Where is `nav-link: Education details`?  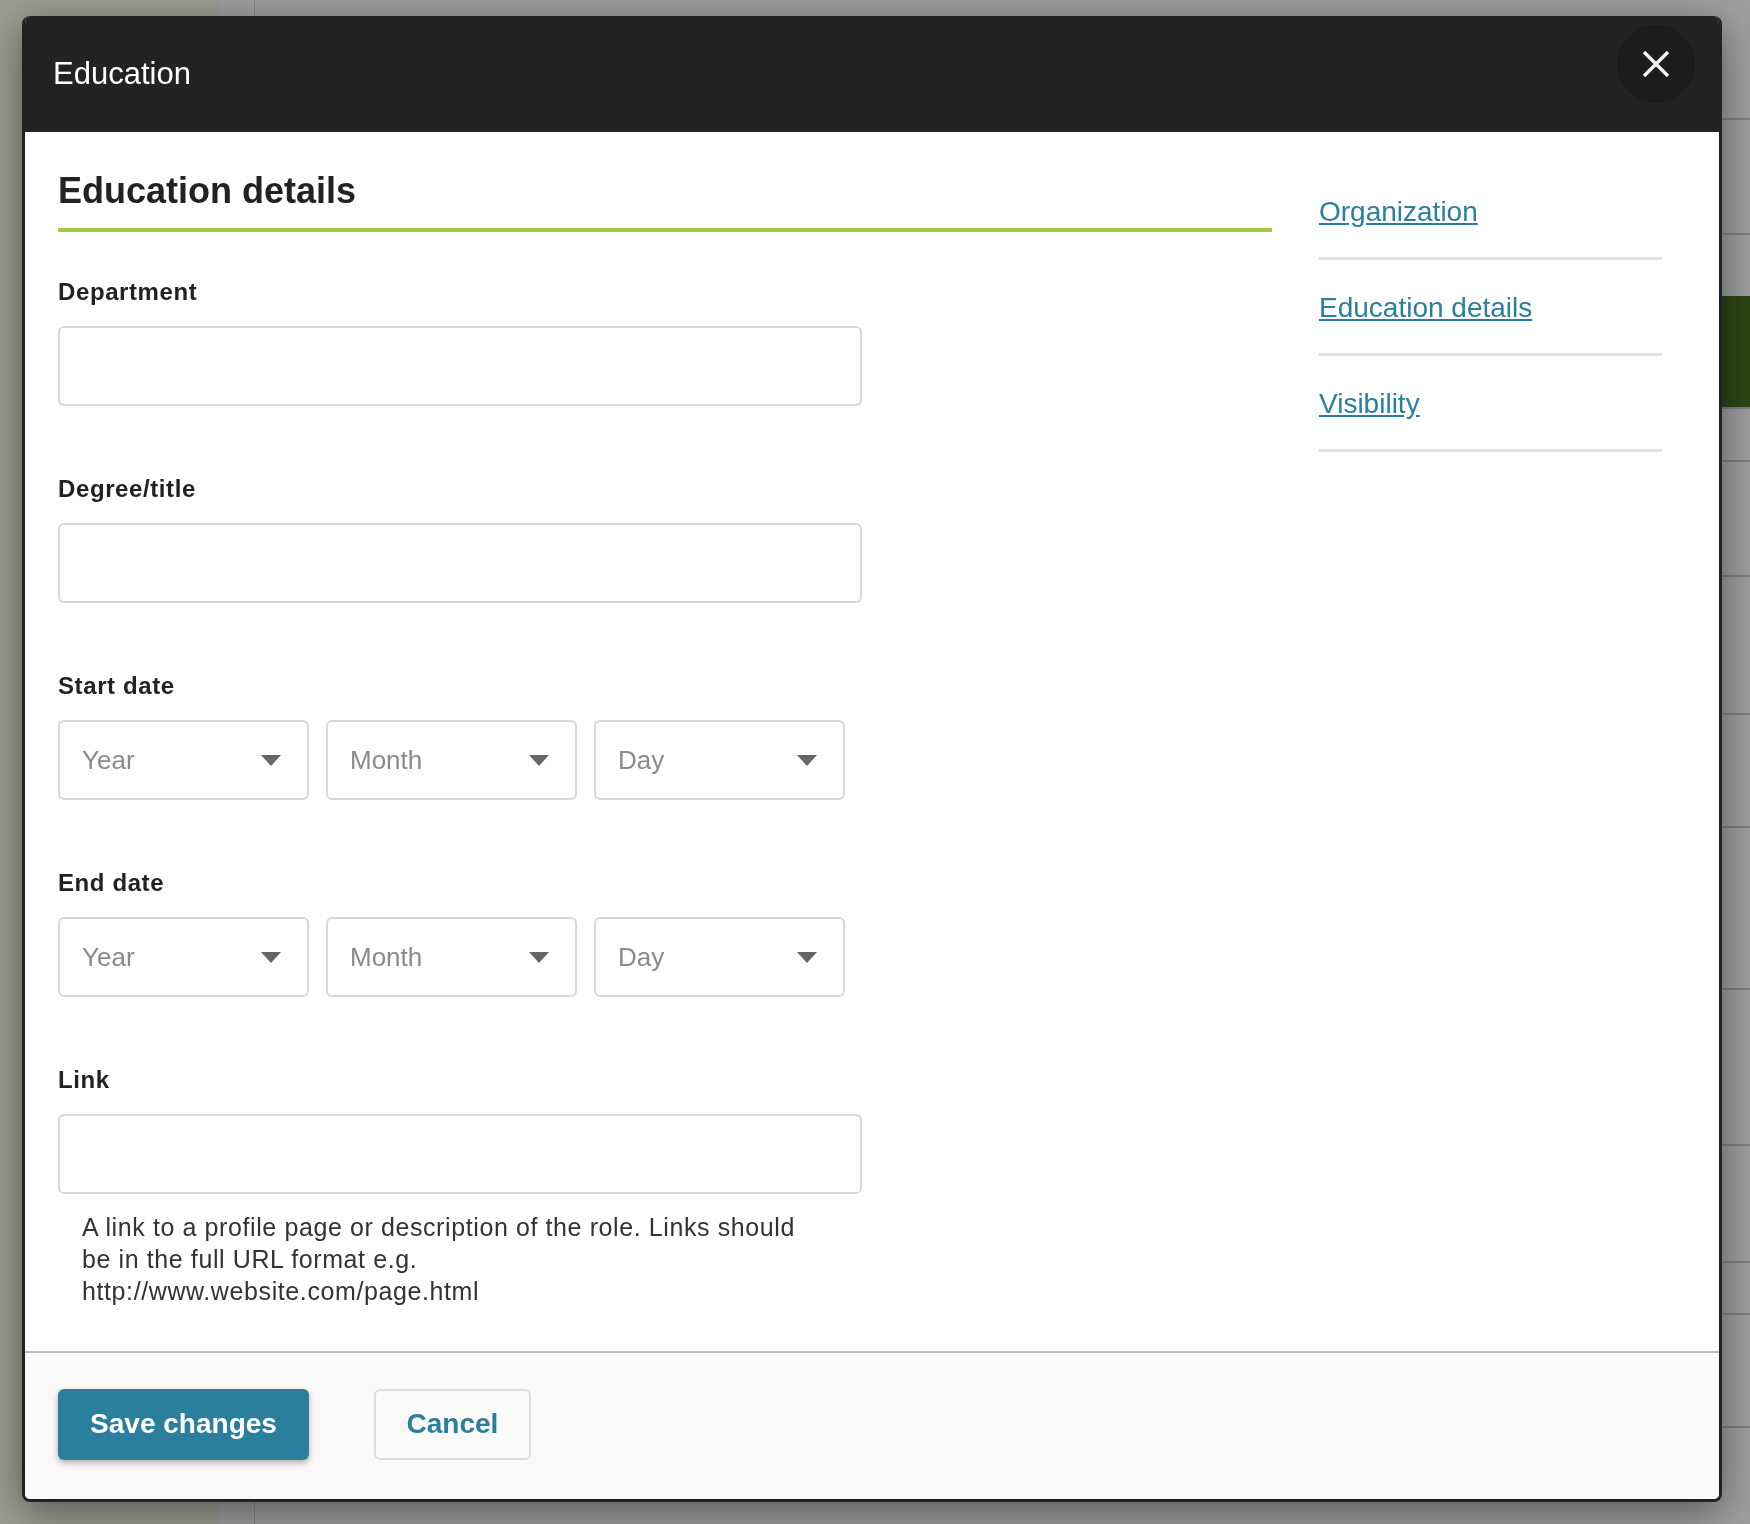
nav-link: Education details is located at coordinates (1426, 307).